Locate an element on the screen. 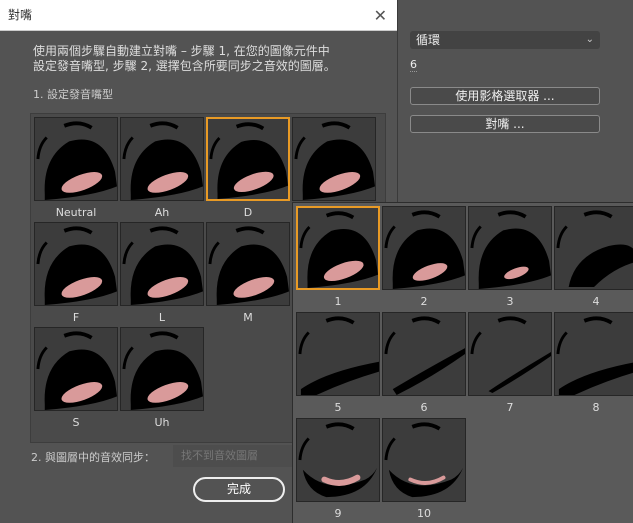 This screenshot has width=633, height=523. frame-label: 4 is located at coordinates (596, 301).